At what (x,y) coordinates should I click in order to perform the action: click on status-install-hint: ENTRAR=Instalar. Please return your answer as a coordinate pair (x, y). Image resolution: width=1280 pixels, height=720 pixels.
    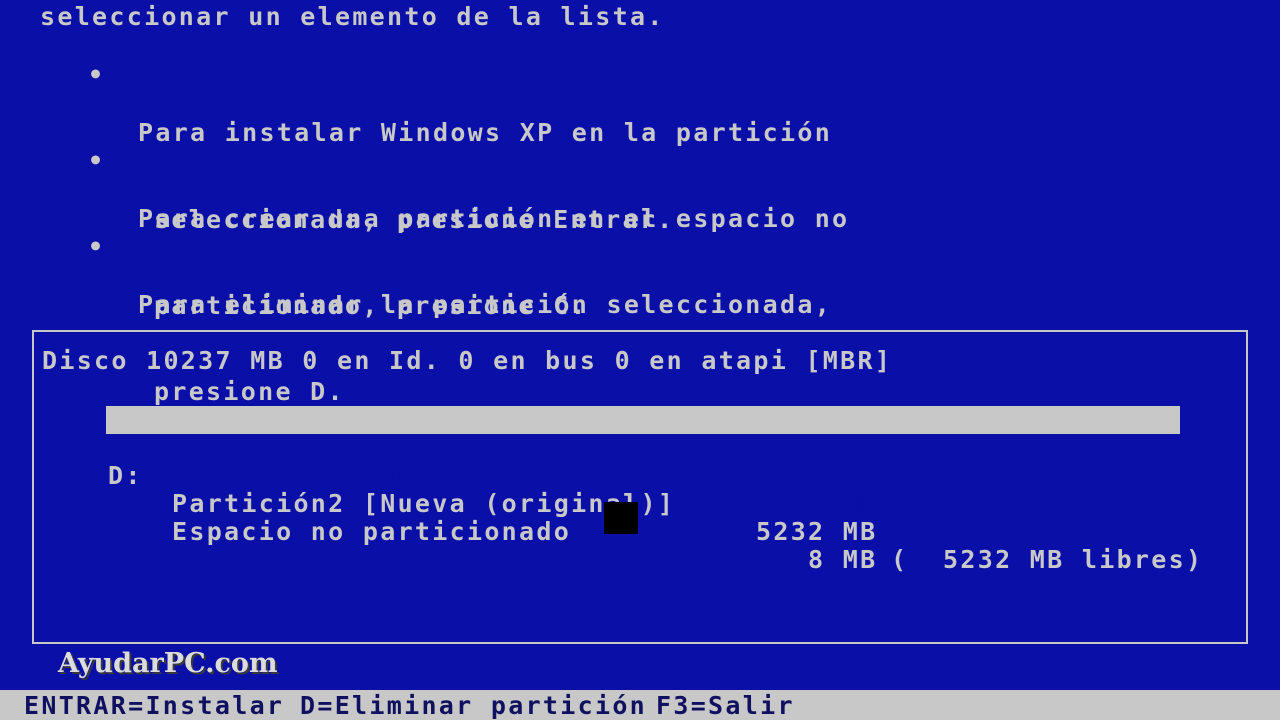
    Looking at the image, I should click on (154, 705).